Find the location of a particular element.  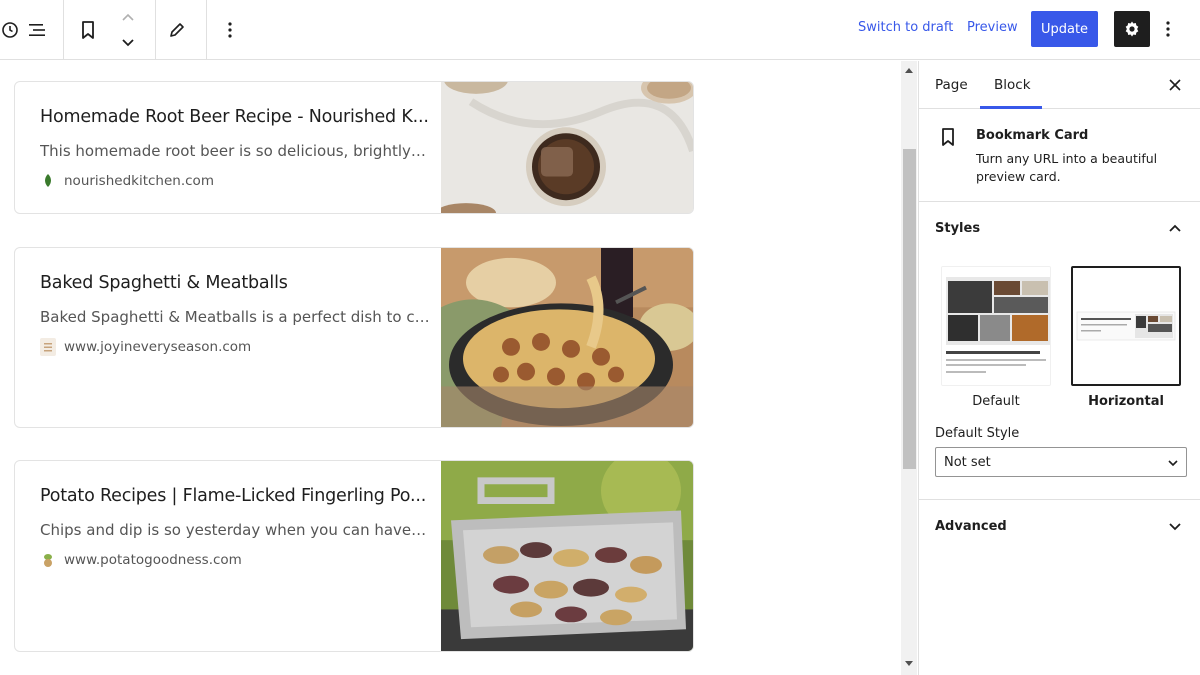

scrollbar-thumb is located at coordinates (909, 309).